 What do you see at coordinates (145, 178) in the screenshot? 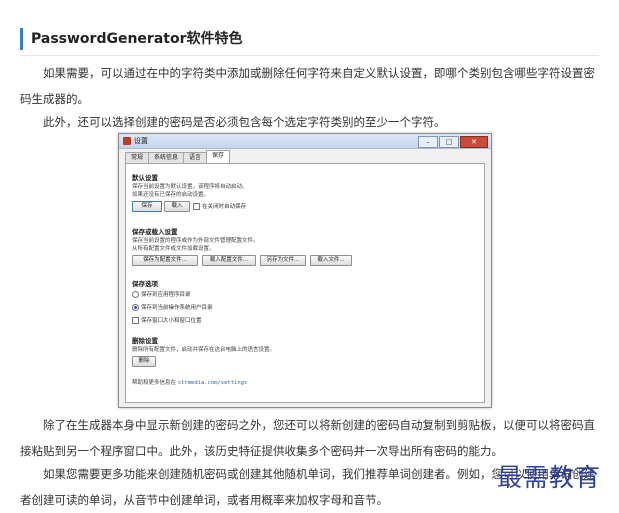
I see `default-settings-title: 默认设置` at bounding box center [145, 178].